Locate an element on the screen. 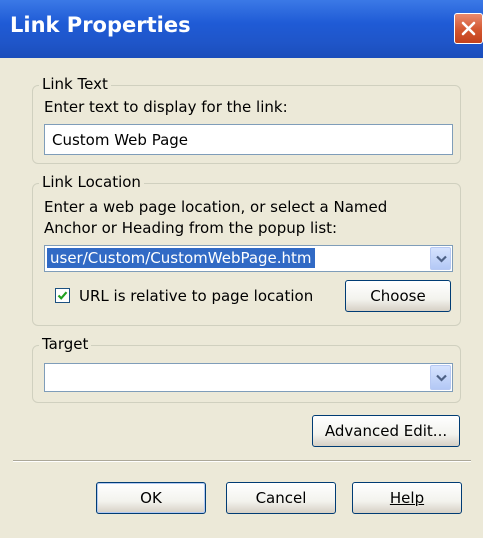  ok-button: OK is located at coordinates (151, 498).